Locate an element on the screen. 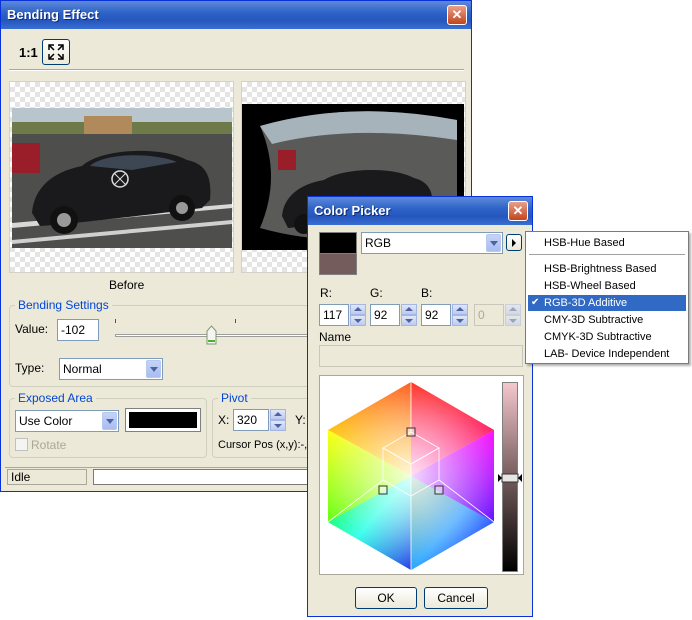 The height and width of the screenshot is (620, 692). cursor-pos-text: Cursor Pos (x,y):-,- is located at coordinates (264, 445).